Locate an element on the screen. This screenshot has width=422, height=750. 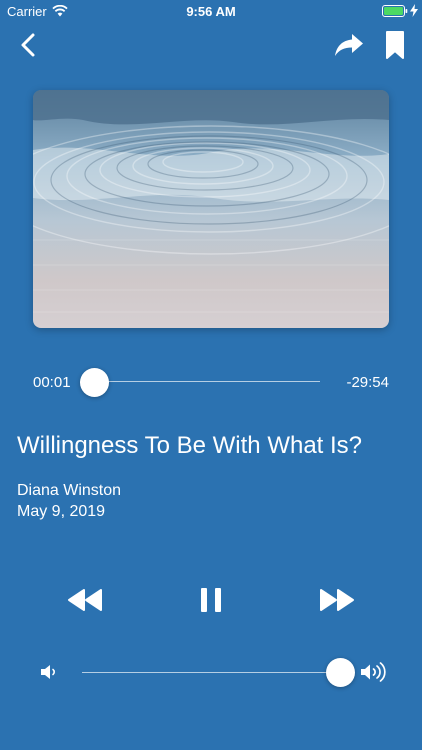
status-bar: Carrier 9:56 AM is located at coordinates (211, 11).